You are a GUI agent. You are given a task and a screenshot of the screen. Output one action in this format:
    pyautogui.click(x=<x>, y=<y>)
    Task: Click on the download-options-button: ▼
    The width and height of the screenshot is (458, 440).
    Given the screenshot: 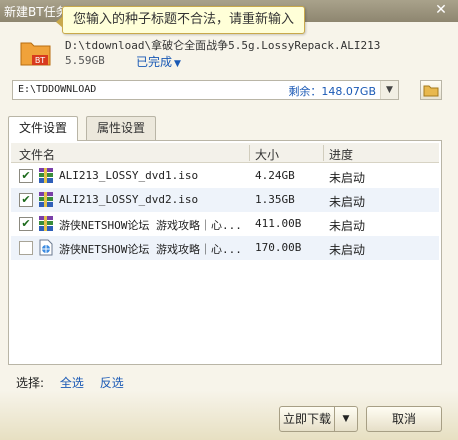 What is the action you would take?
    pyautogui.click(x=346, y=419)
    